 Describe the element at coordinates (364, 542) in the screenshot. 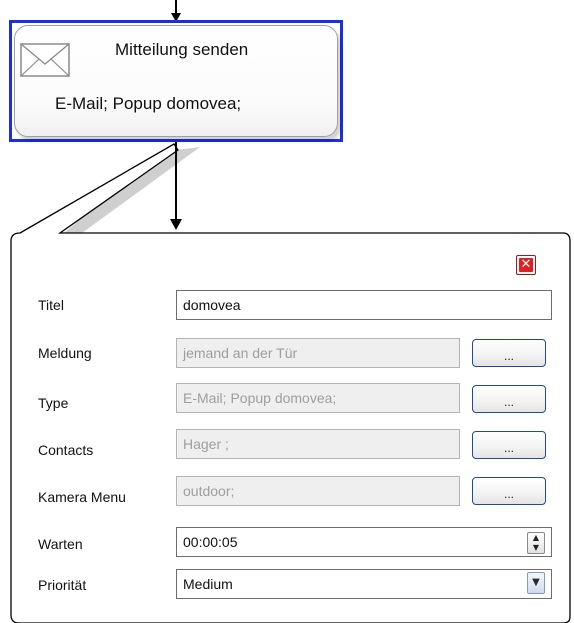

I see `warten-time-input: 00:00:05` at that location.